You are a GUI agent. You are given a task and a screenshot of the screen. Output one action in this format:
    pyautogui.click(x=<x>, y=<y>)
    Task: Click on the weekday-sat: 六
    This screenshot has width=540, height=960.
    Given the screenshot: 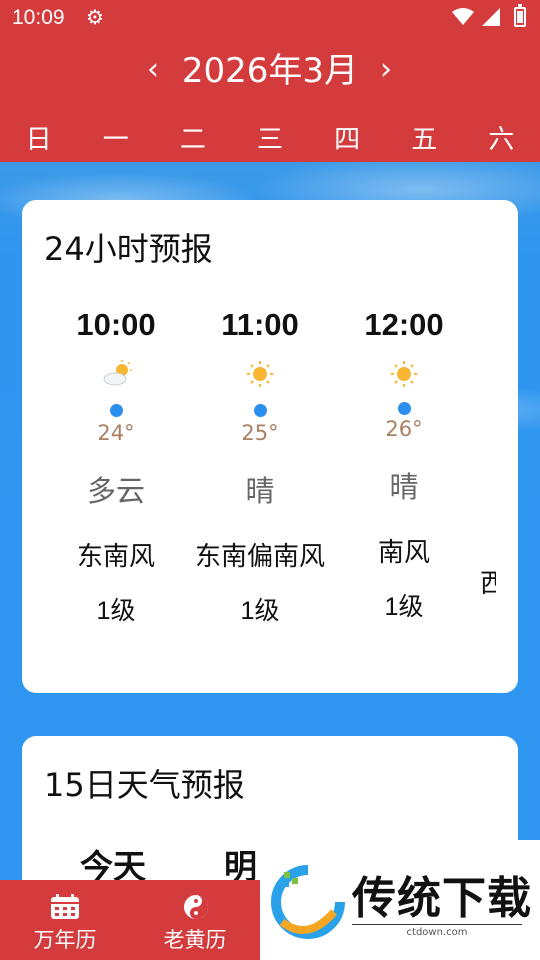 What is the action you would take?
    pyautogui.click(x=501, y=140)
    